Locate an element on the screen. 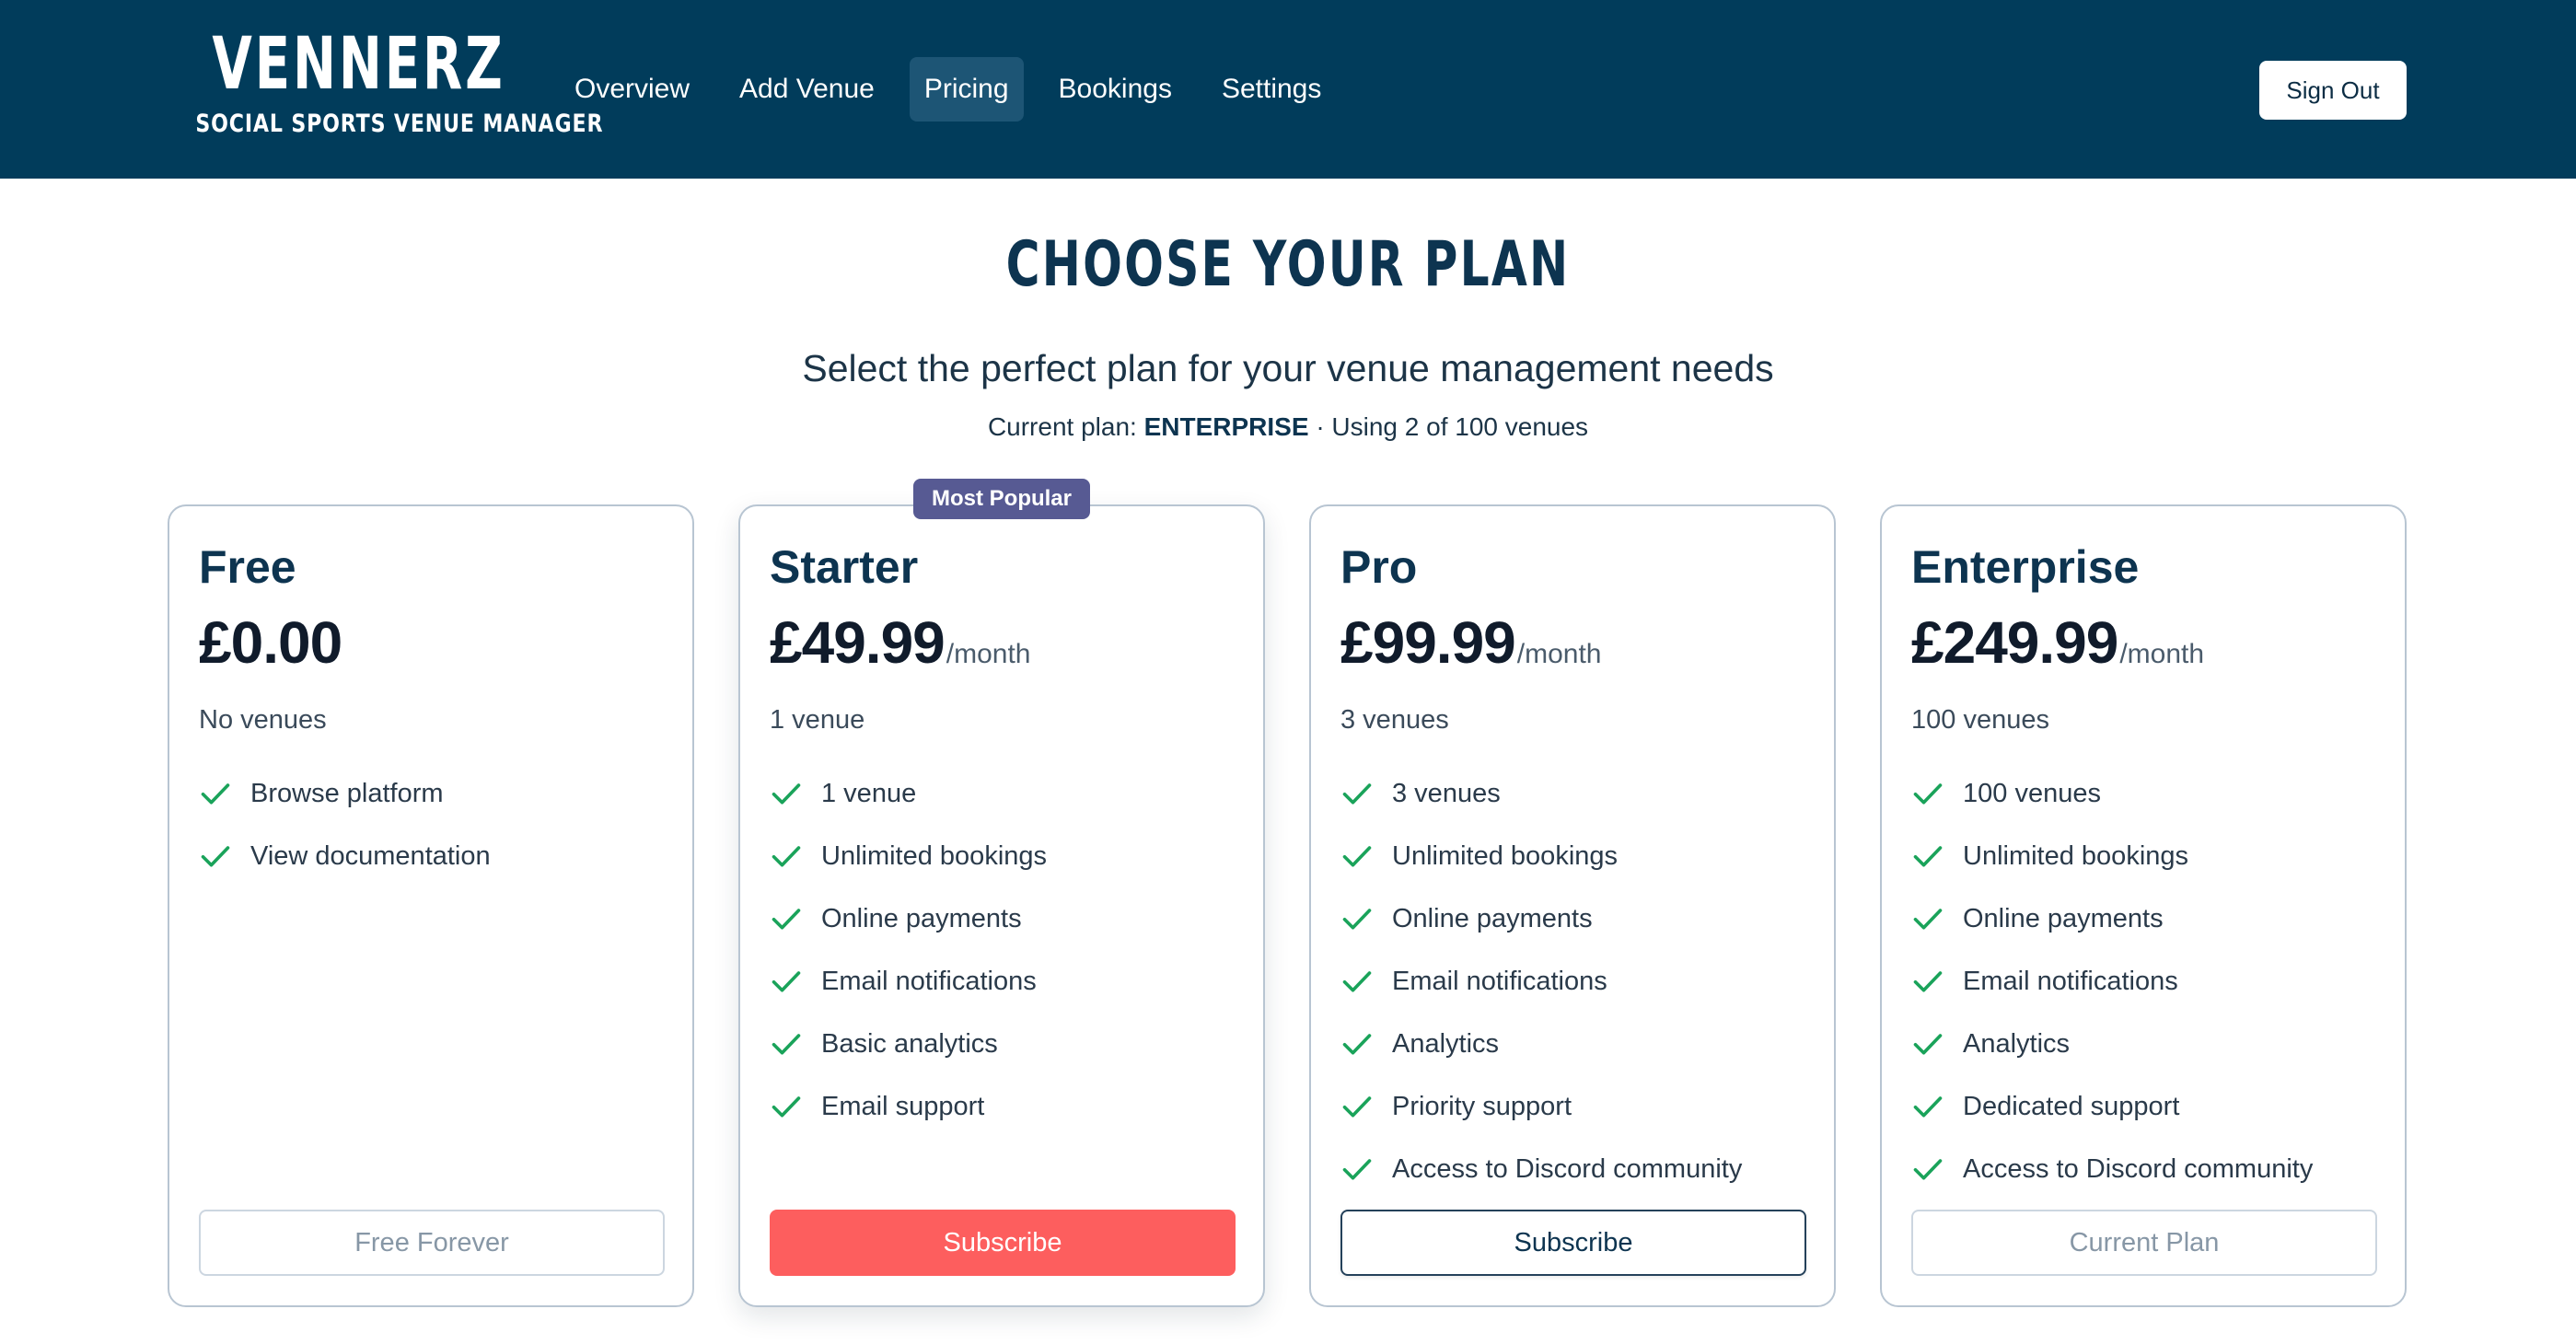 The image size is (2576, 1344). current-plan-name: ENTERPRISE is located at coordinates (1226, 426).